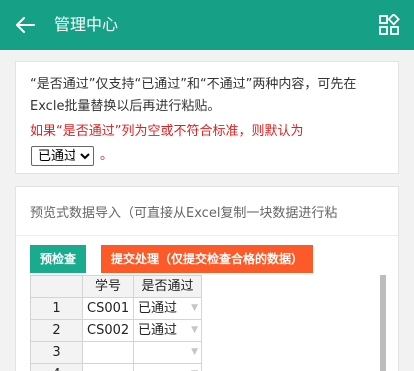  What do you see at coordinates (108, 330) in the screenshot?
I see `cell-id: CS002` at bounding box center [108, 330].